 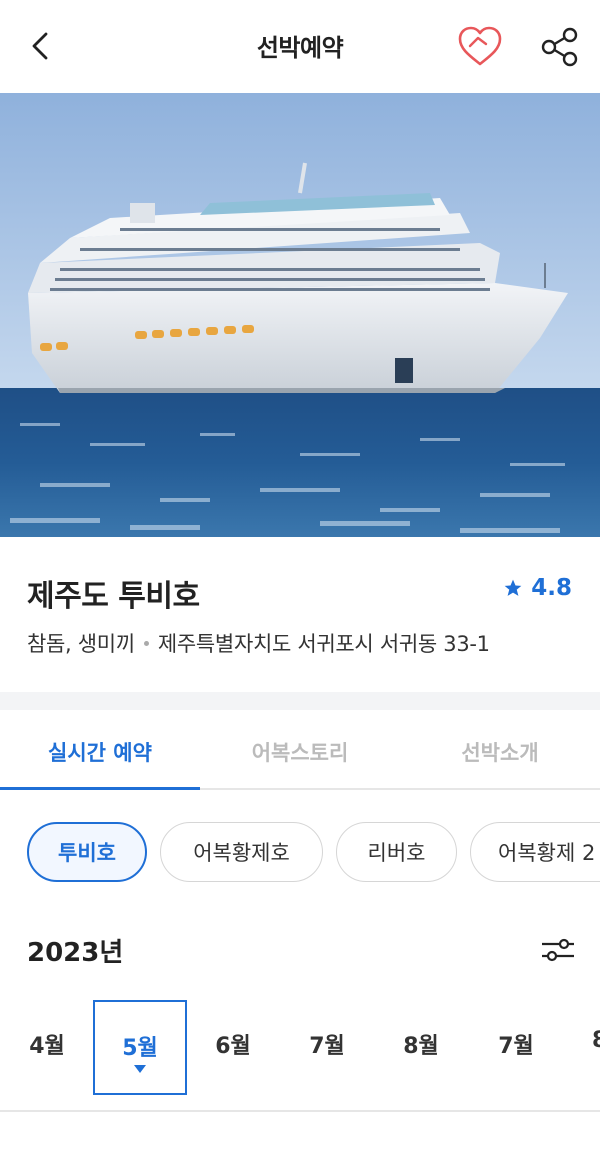 I want to click on ship-name: 제주도 투비호, so click(x=113, y=596).